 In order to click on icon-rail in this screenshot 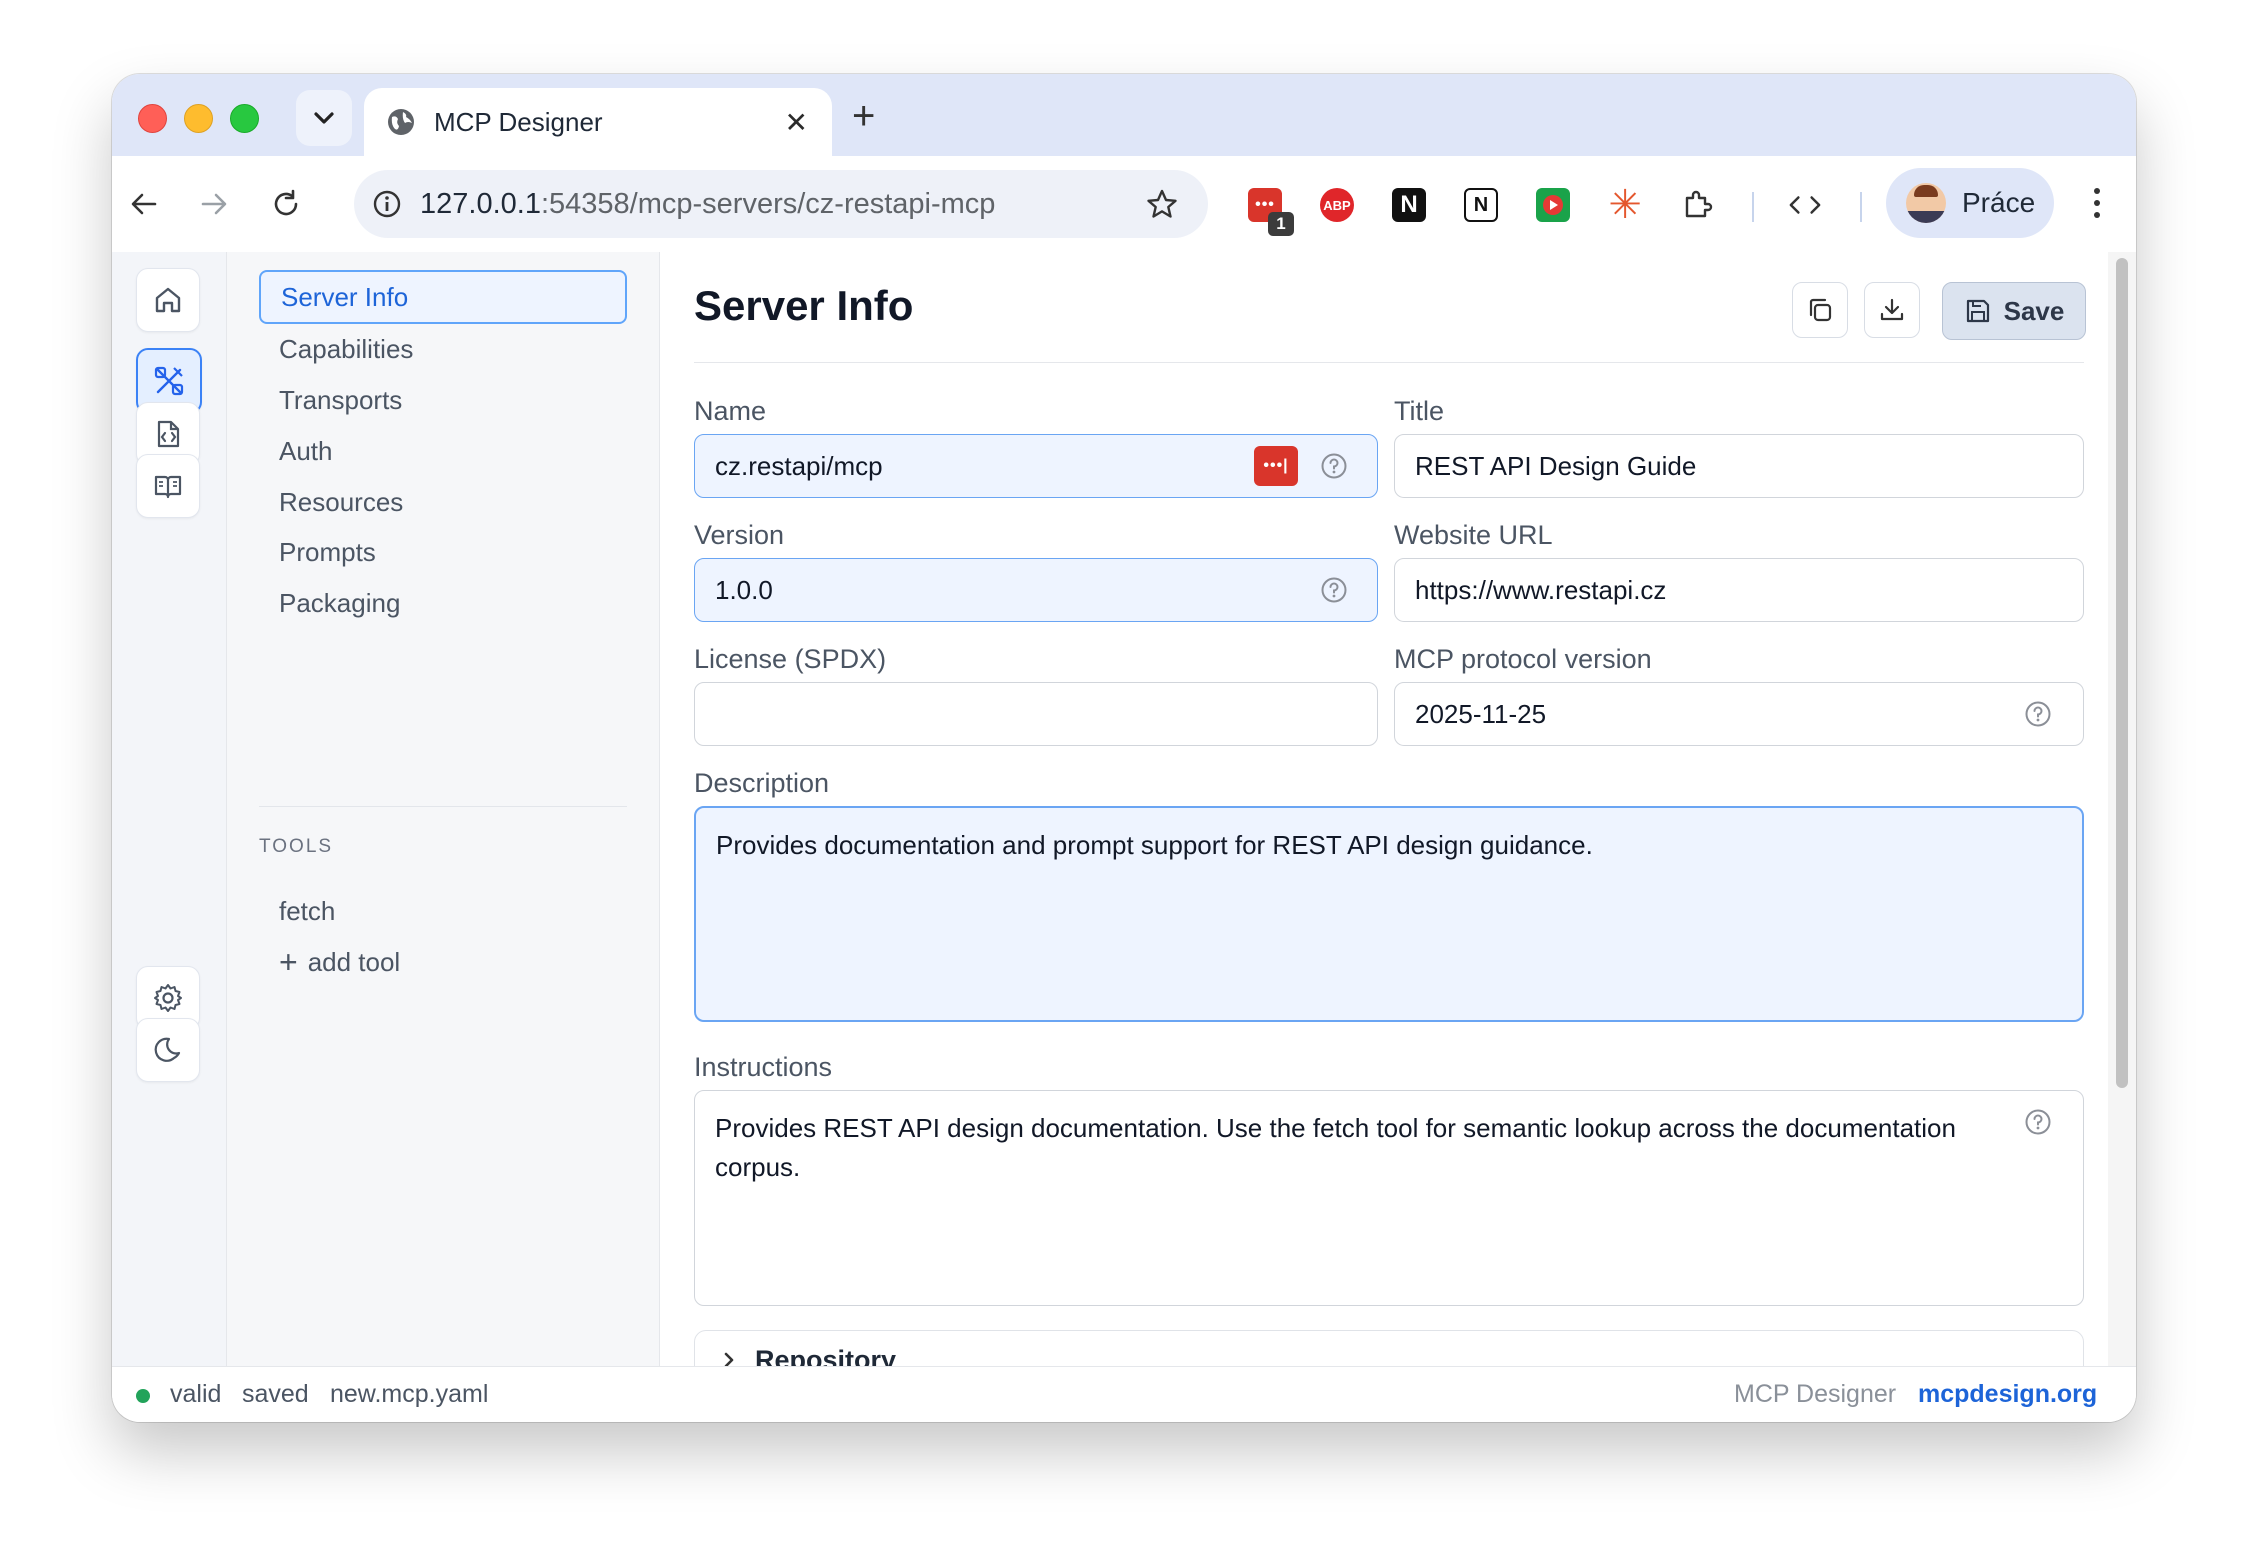, I will do `click(169, 809)`.